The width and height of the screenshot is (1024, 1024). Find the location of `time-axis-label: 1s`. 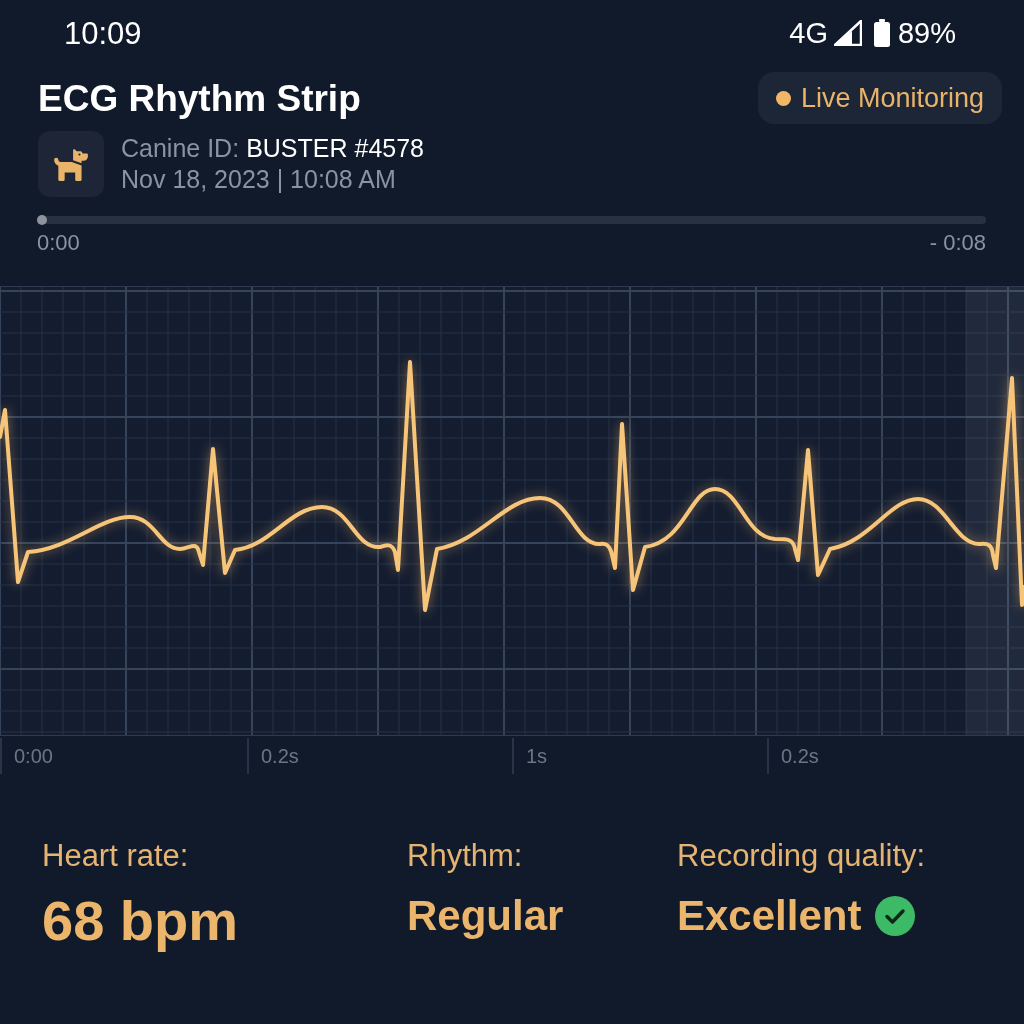

time-axis-label: 1s is located at coordinates (537, 756).